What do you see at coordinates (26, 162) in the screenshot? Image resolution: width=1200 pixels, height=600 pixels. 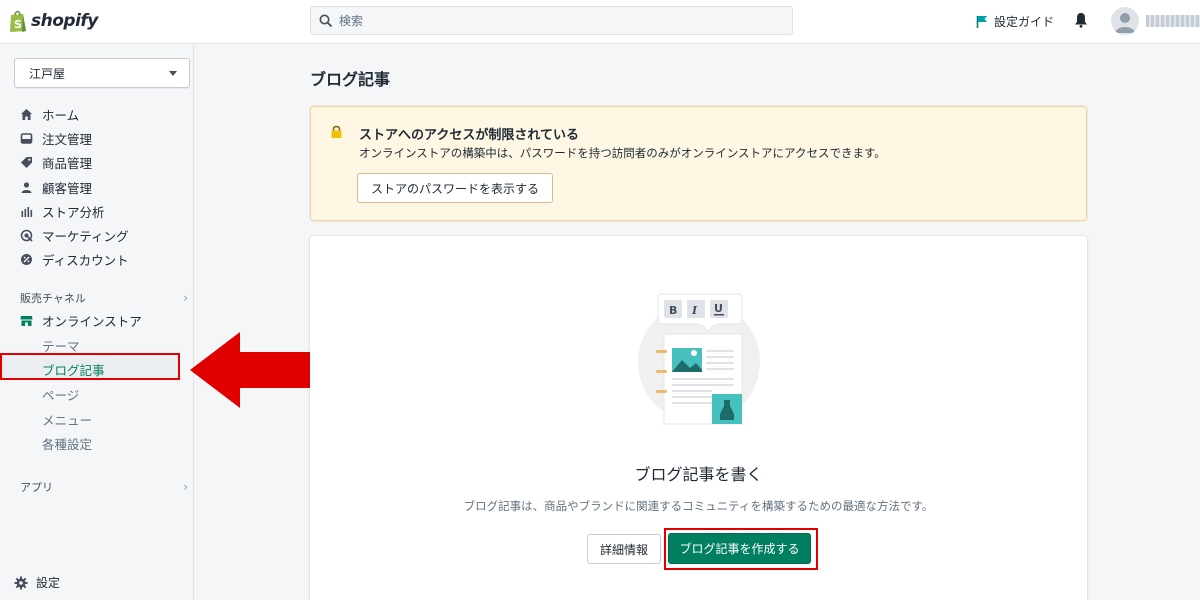 I see `tag-icon` at bounding box center [26, 162].